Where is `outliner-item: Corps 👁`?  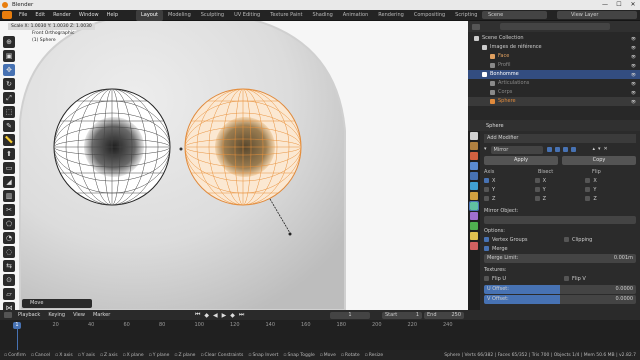
outliner-item: Corps 👁 is located at coordinates (554, 92).